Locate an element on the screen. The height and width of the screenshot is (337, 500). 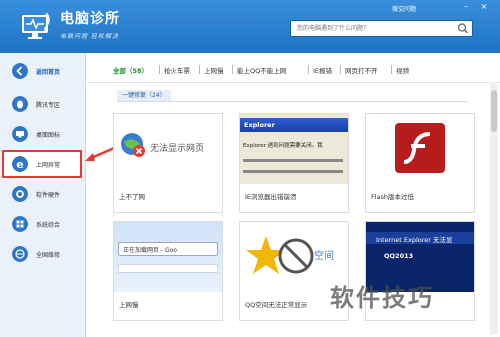
tab-qq-no-internet: 能上QQ不能上网 is located at coordinates (261, 70).